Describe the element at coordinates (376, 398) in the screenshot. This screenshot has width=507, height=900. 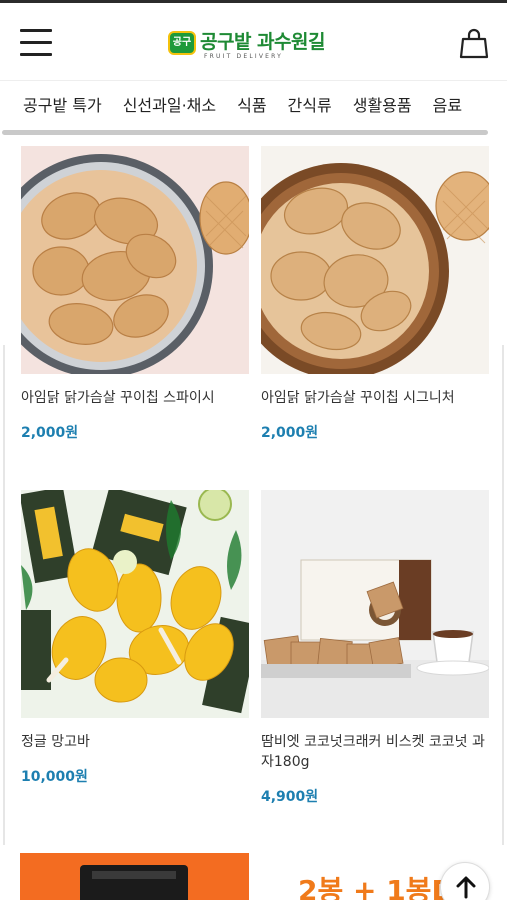
I see `product-name: 아임닭 닭가슴살 꾸이칩 시그니처` at that location.